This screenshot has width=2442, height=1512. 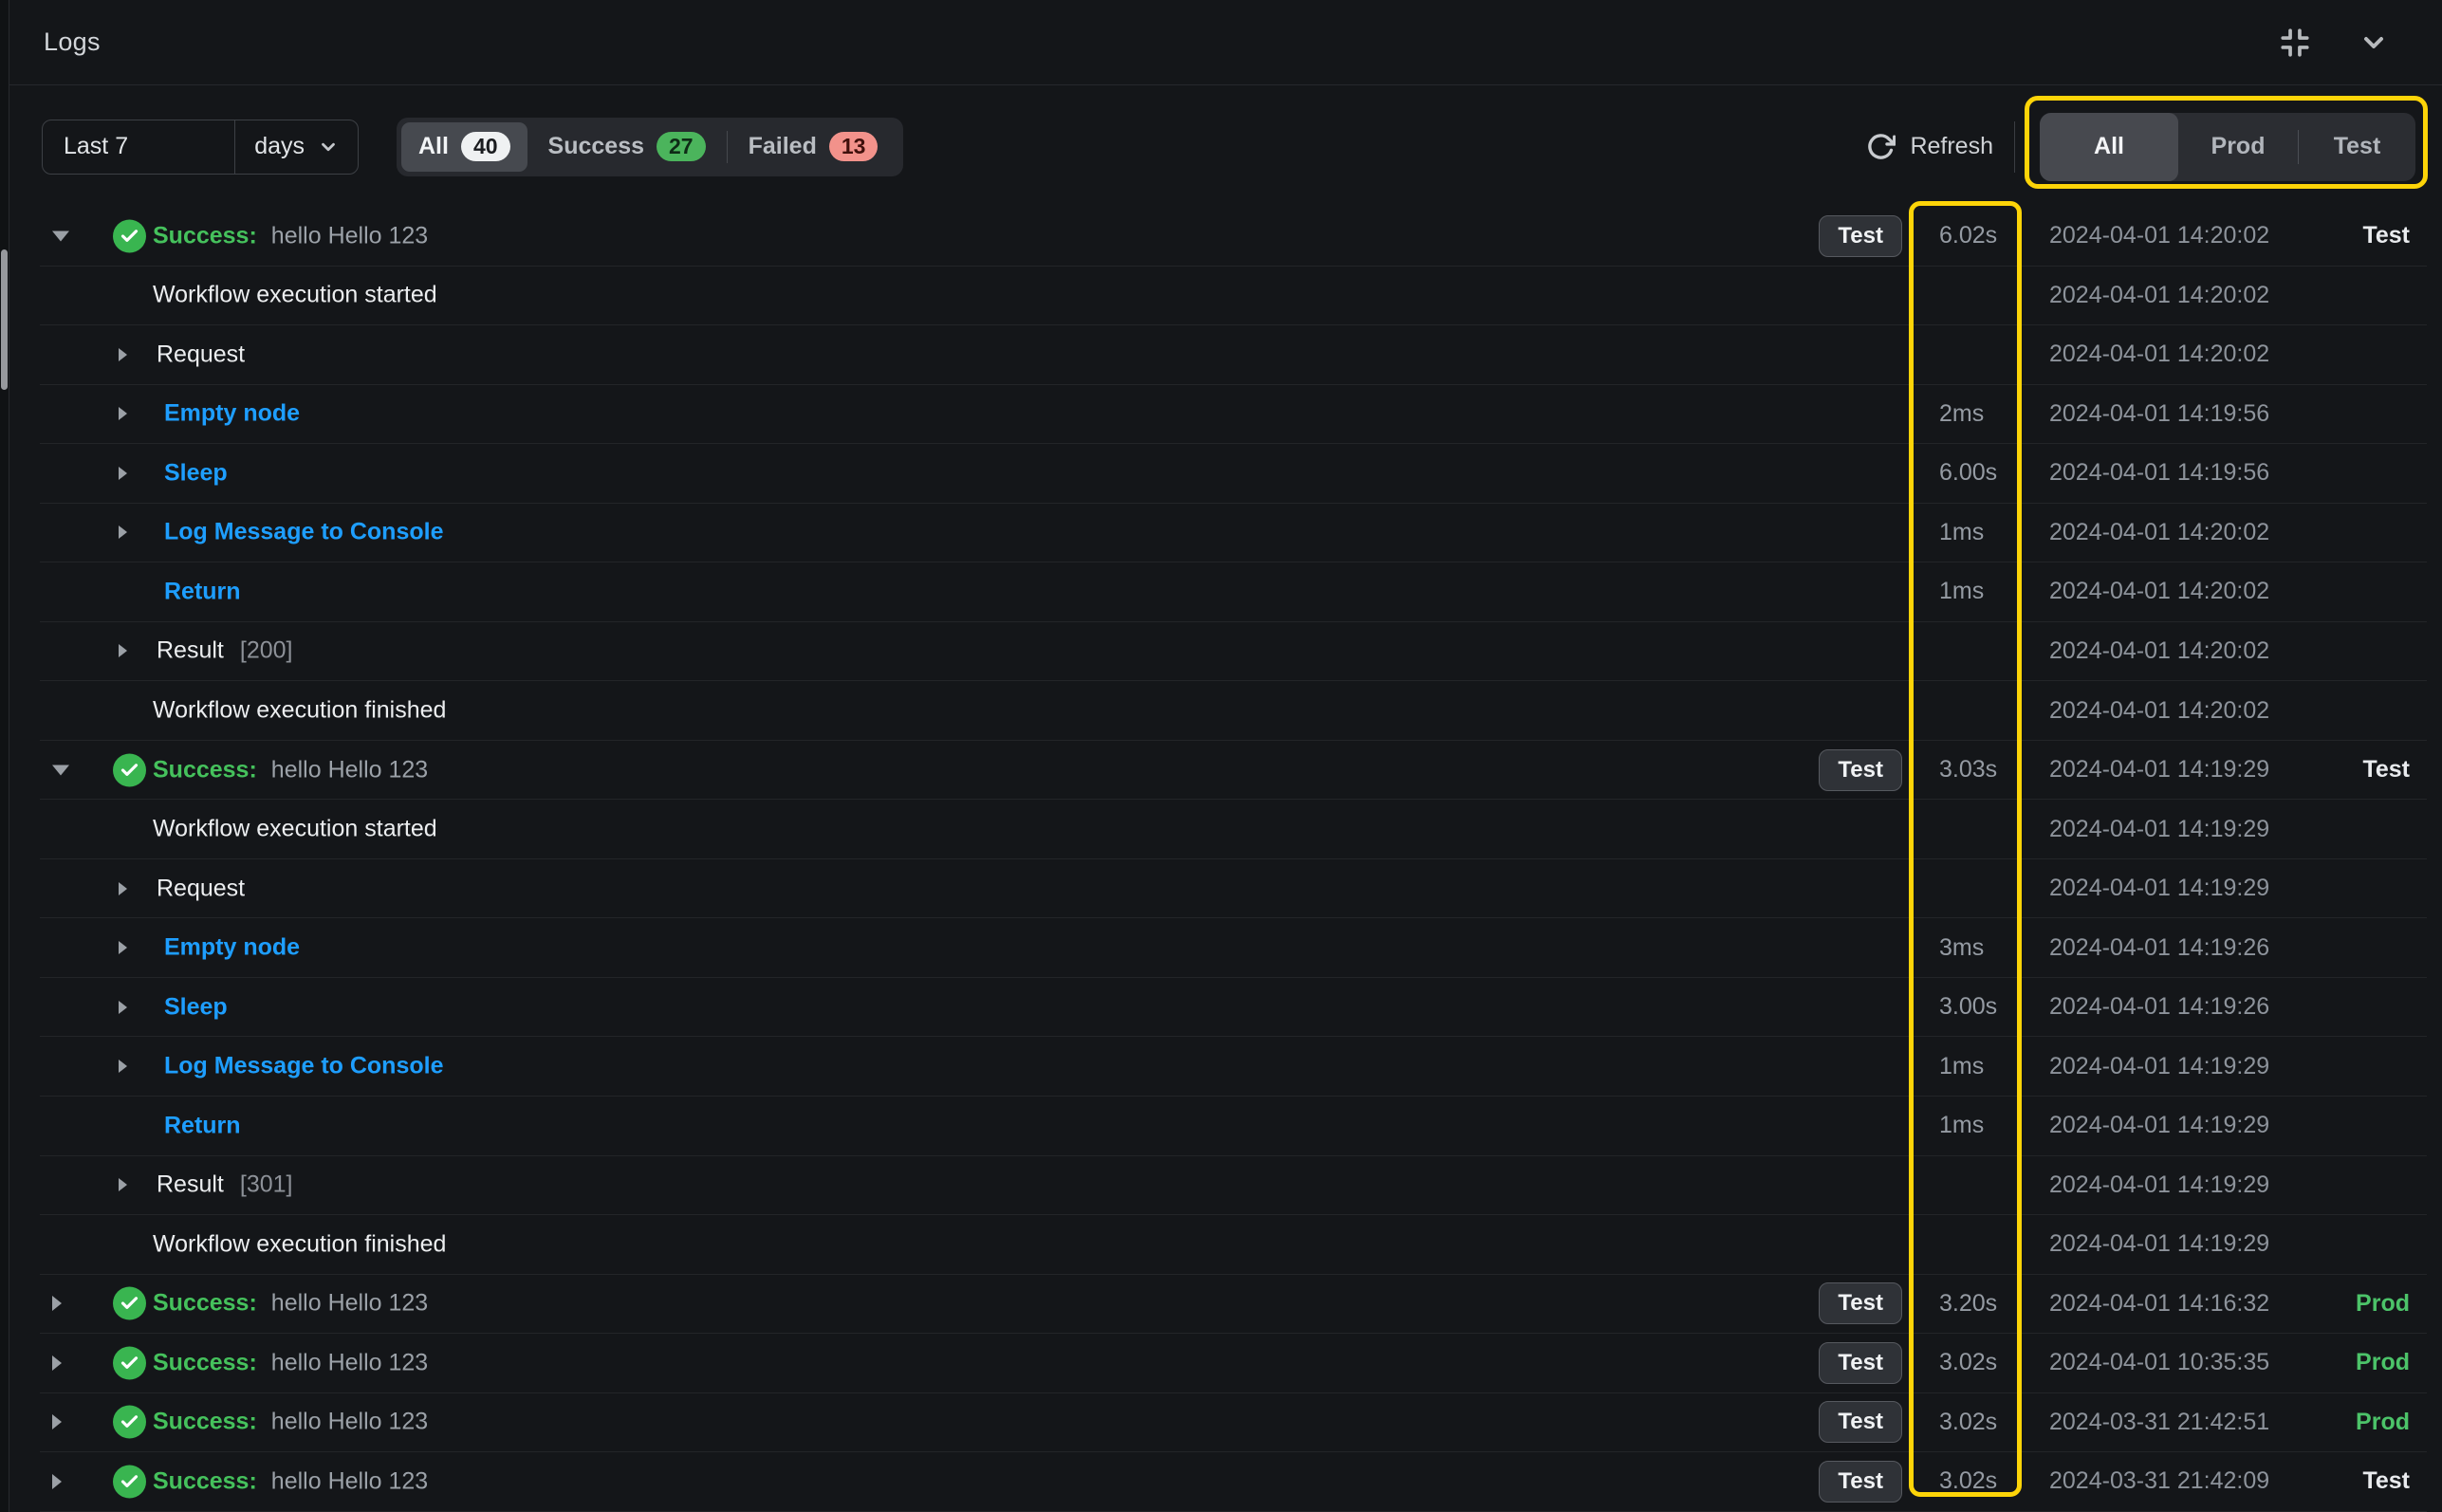 What do you see at coordinates (2357, 147) in the screenshot?
I see `env-tab-test: Test` at bounding box center [2357, 147].